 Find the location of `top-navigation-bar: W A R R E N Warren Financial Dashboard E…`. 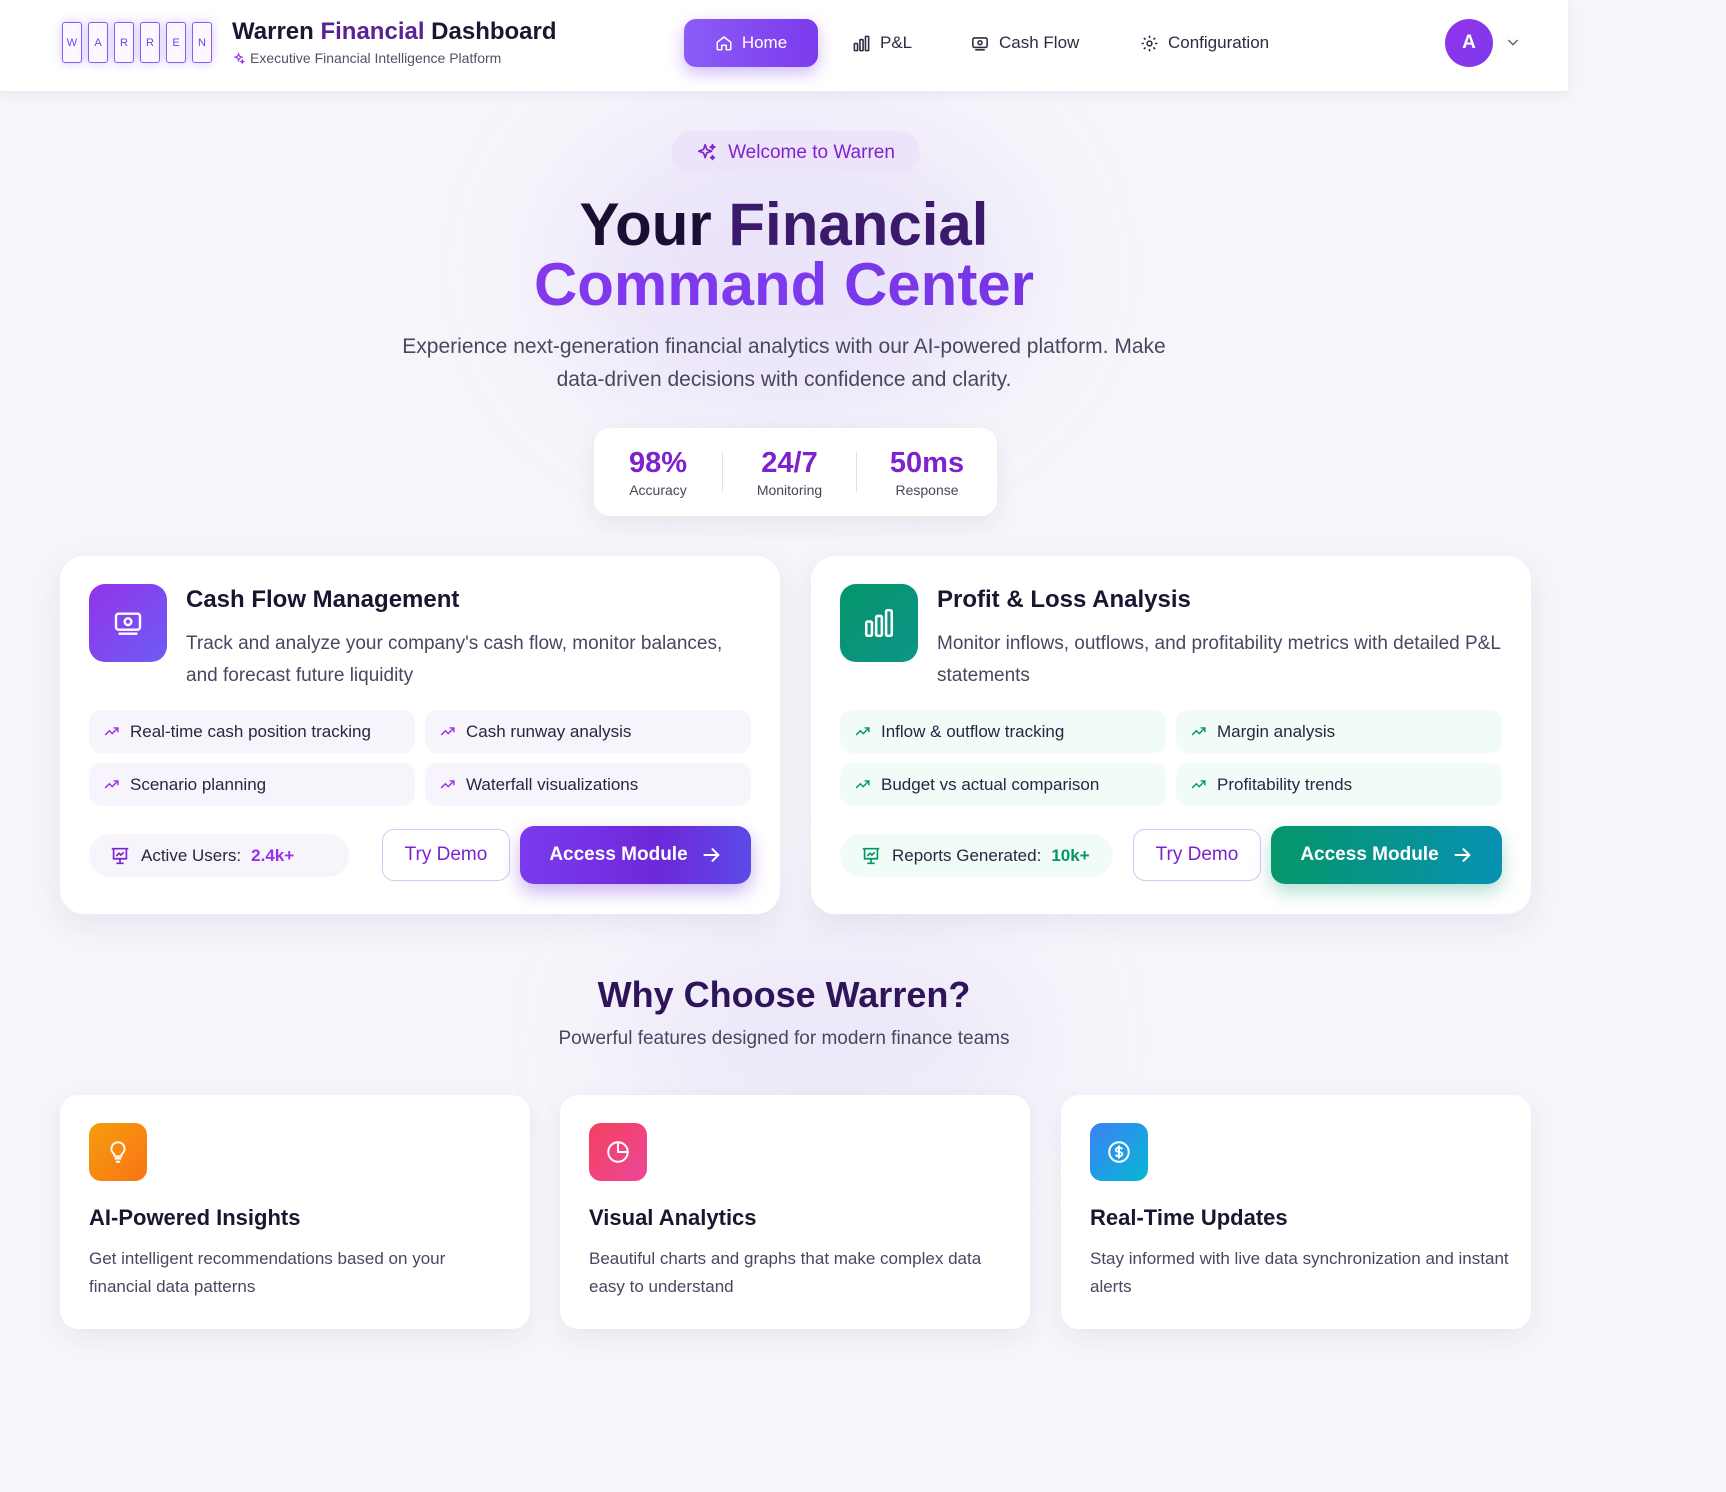

top-navigation-bar: W A R R E N Warren Financial Dashboard E… is located at coordinates (784, 46).